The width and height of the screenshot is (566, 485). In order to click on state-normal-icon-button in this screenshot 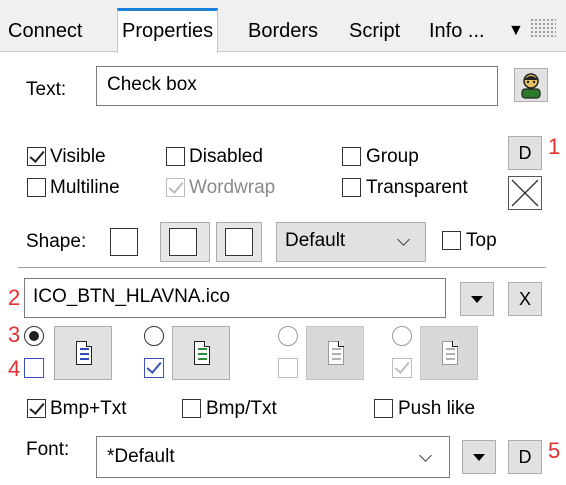, I will do `click(83, 353)`.